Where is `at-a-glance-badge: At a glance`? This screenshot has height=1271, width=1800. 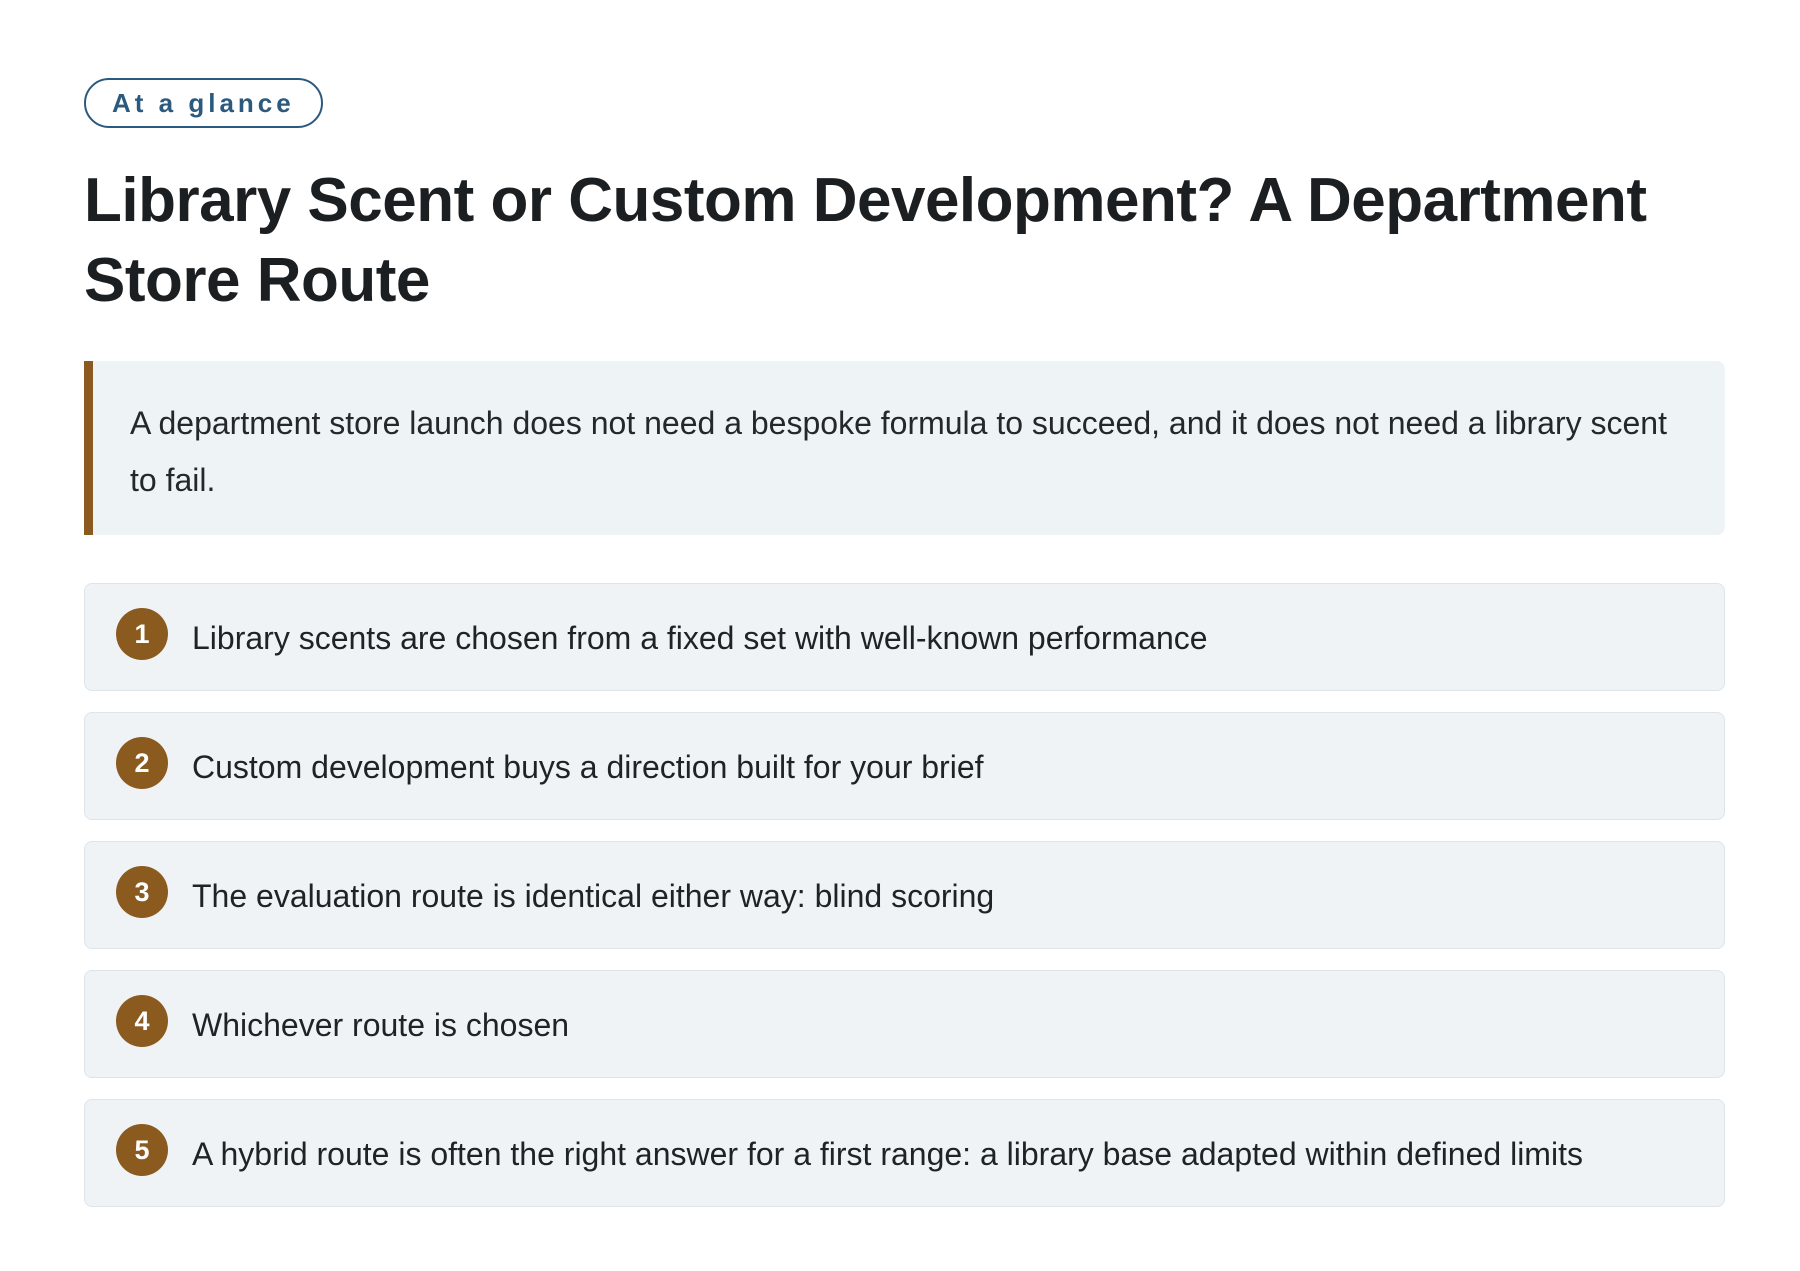 at-a-glance-badge: At a glance is located at coordinates (203, 103).